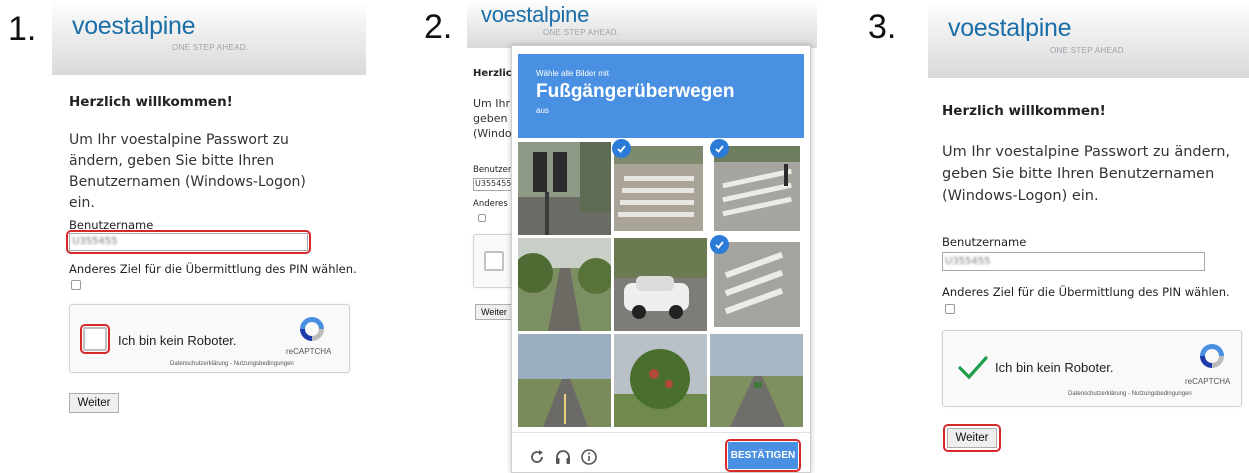 The width and height of the screenshot is (1249, 473). I want to click on username-value: U355455, so click(493, 183).